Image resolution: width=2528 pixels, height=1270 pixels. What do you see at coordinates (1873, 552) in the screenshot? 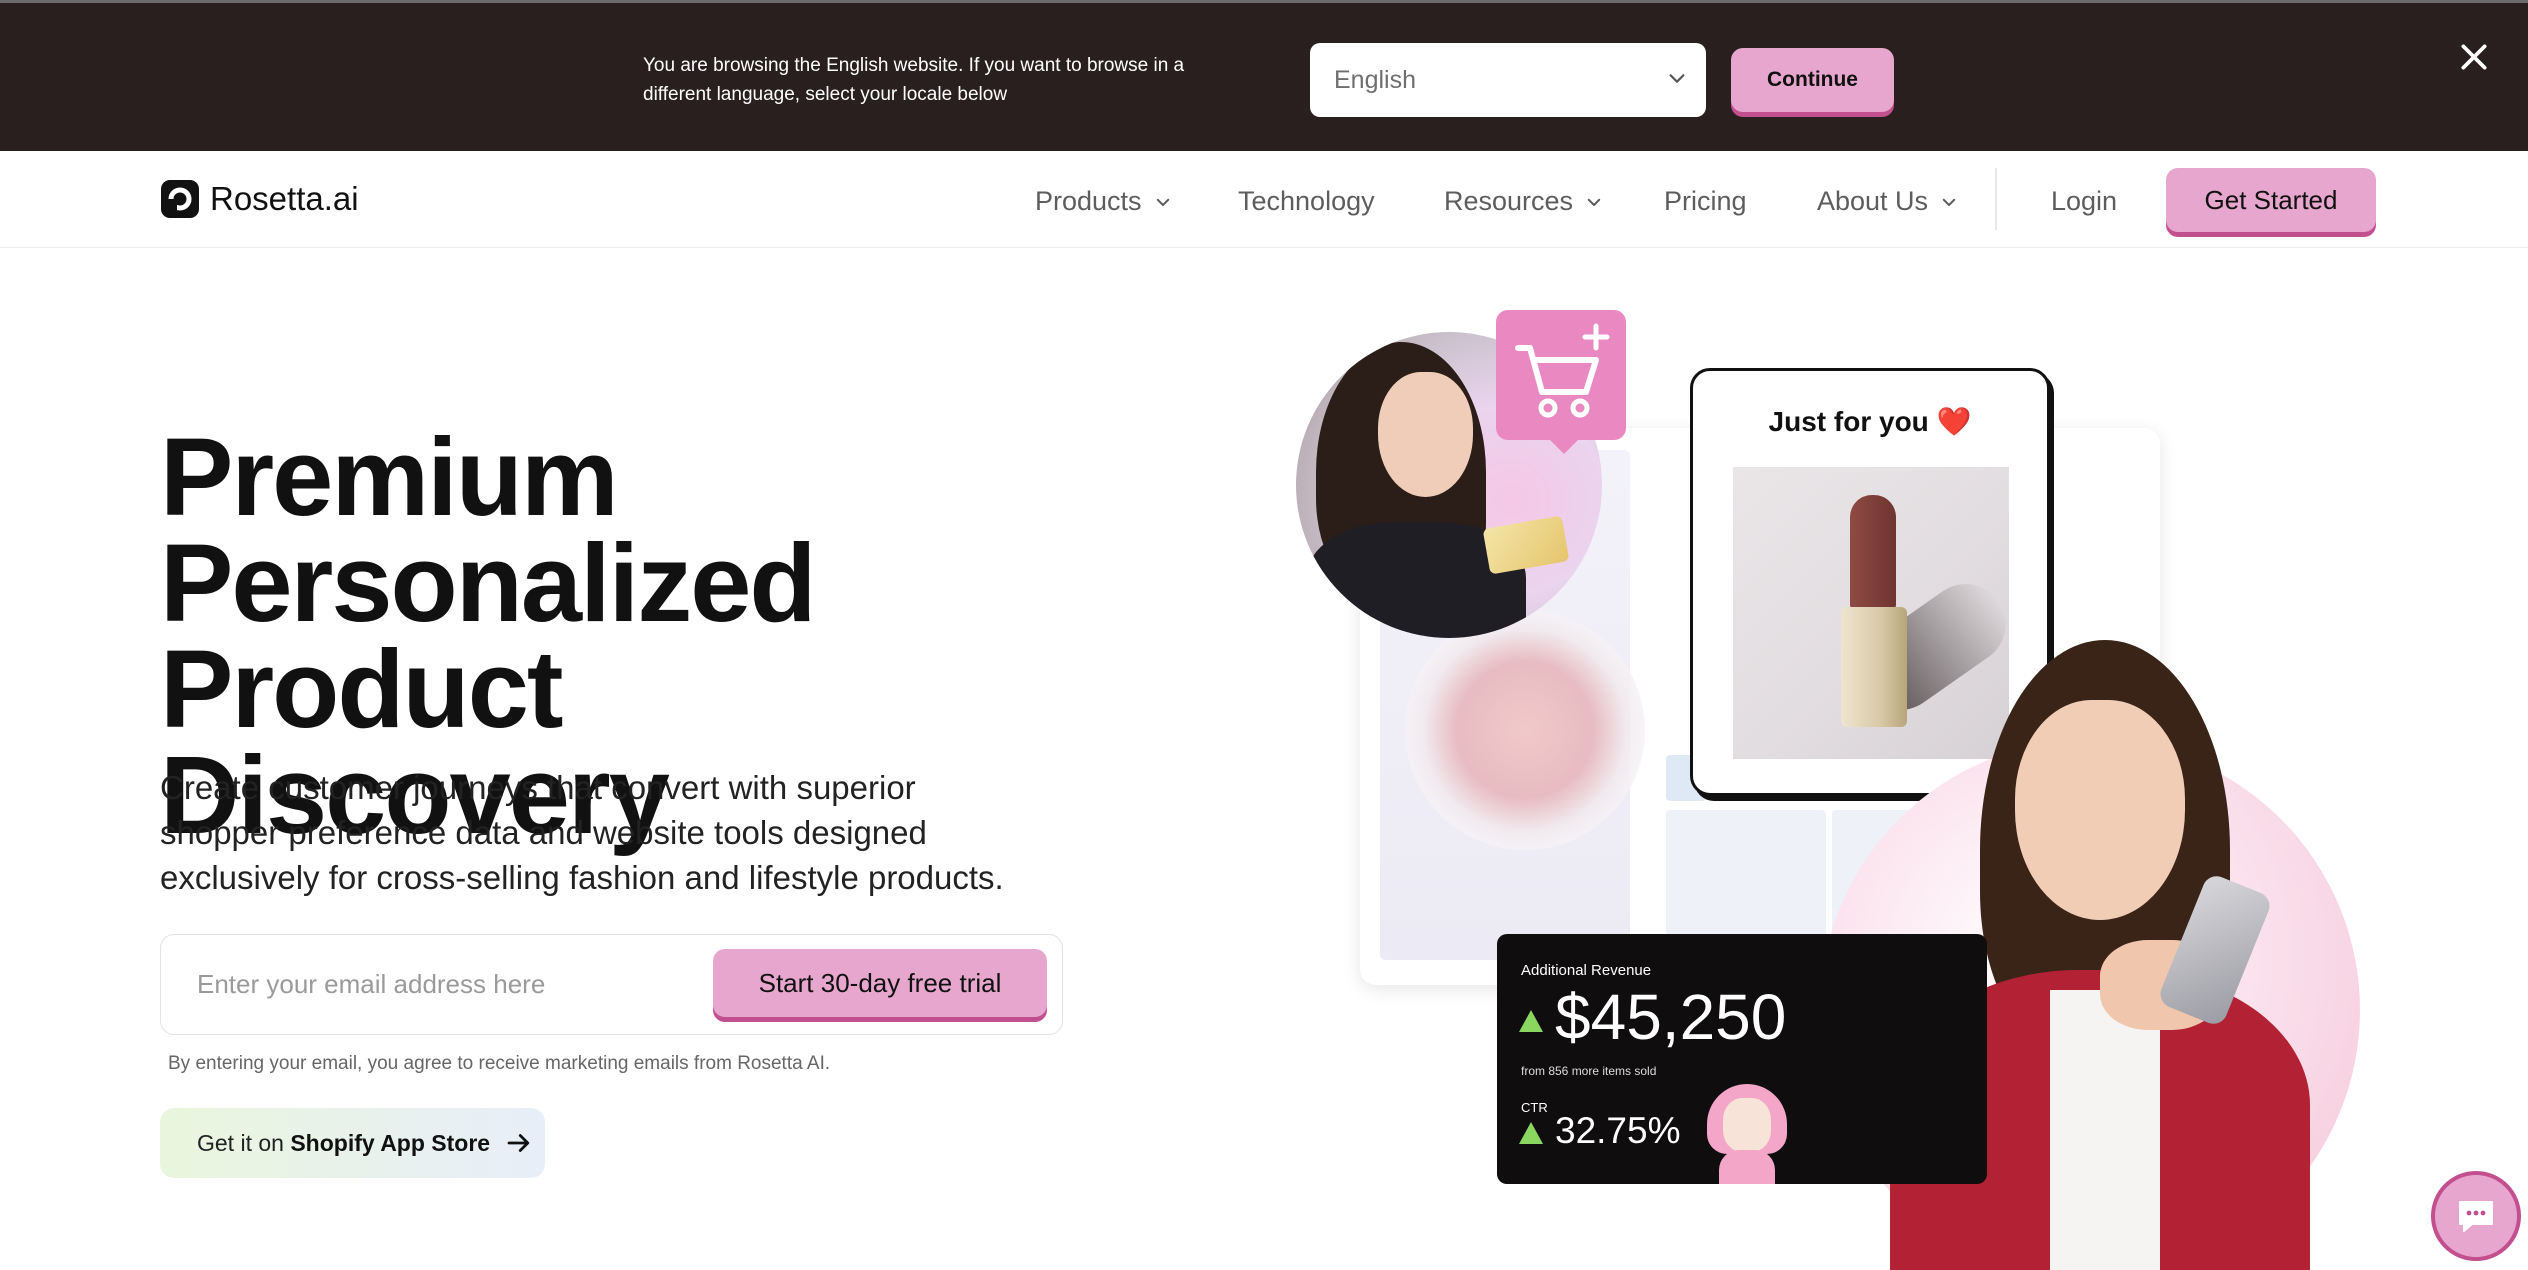
I see `lipstick-bullet` at bounding box center [1873, 552].